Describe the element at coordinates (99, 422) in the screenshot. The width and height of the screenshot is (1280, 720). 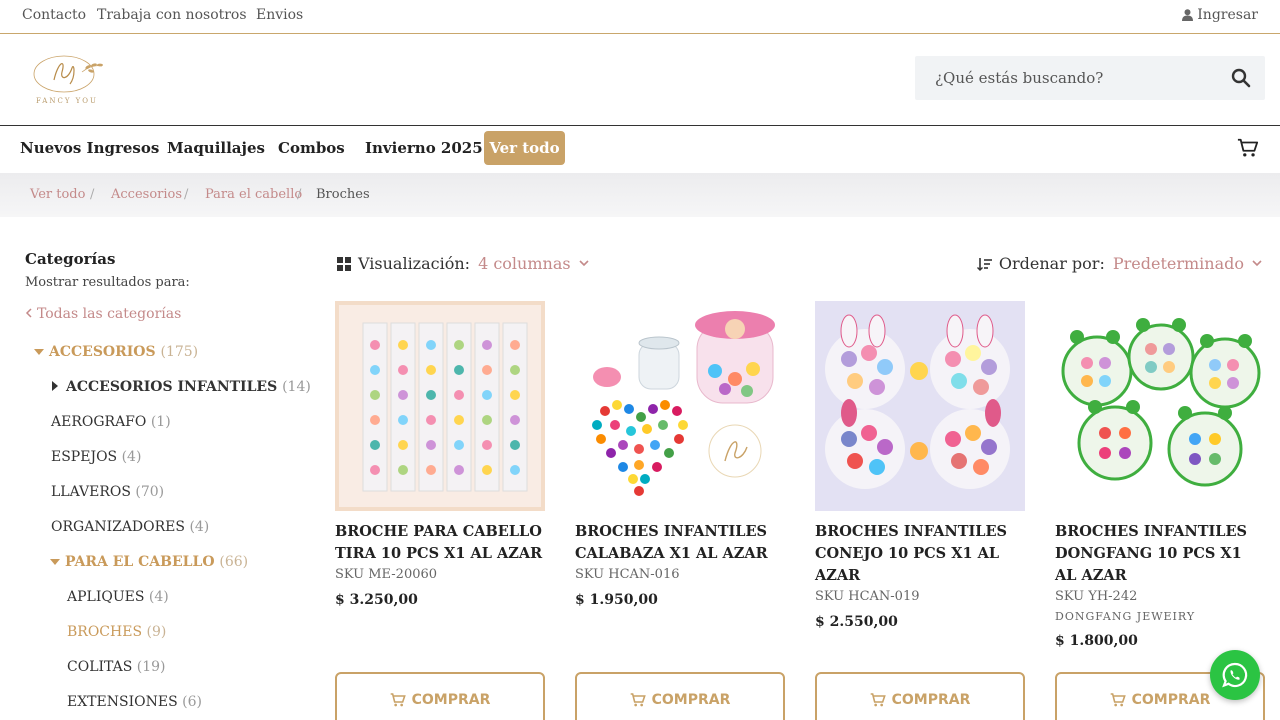
I see `category-label: AEROGRAFO` at that location.